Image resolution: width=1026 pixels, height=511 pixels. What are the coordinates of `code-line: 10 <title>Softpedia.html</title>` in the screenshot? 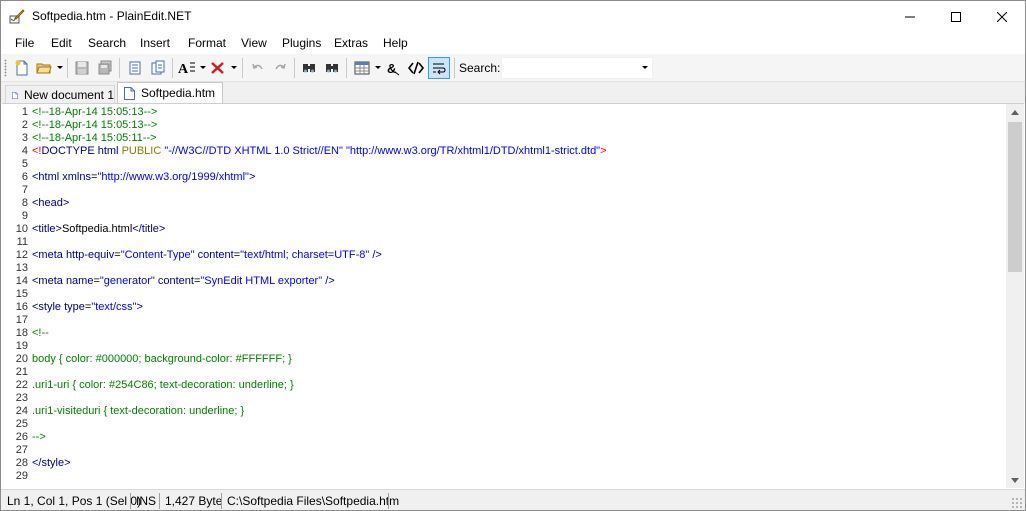 It's located at (504, 229).